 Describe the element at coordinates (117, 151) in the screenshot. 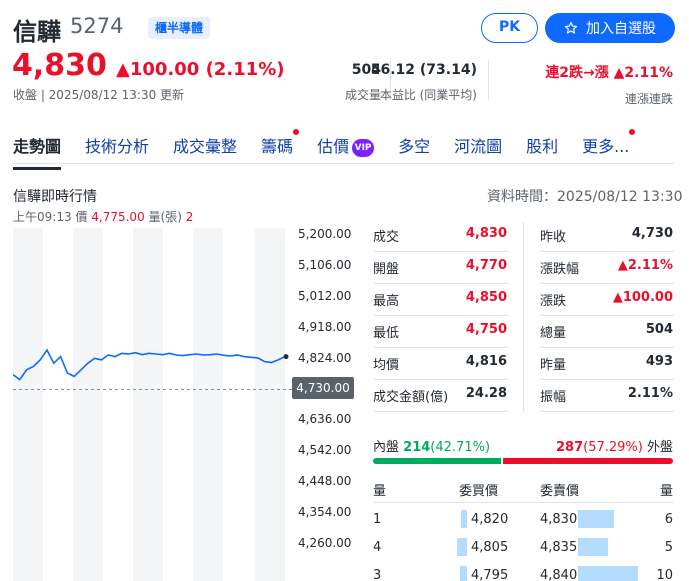

I see `tab-technical: 技術分析` at that location.